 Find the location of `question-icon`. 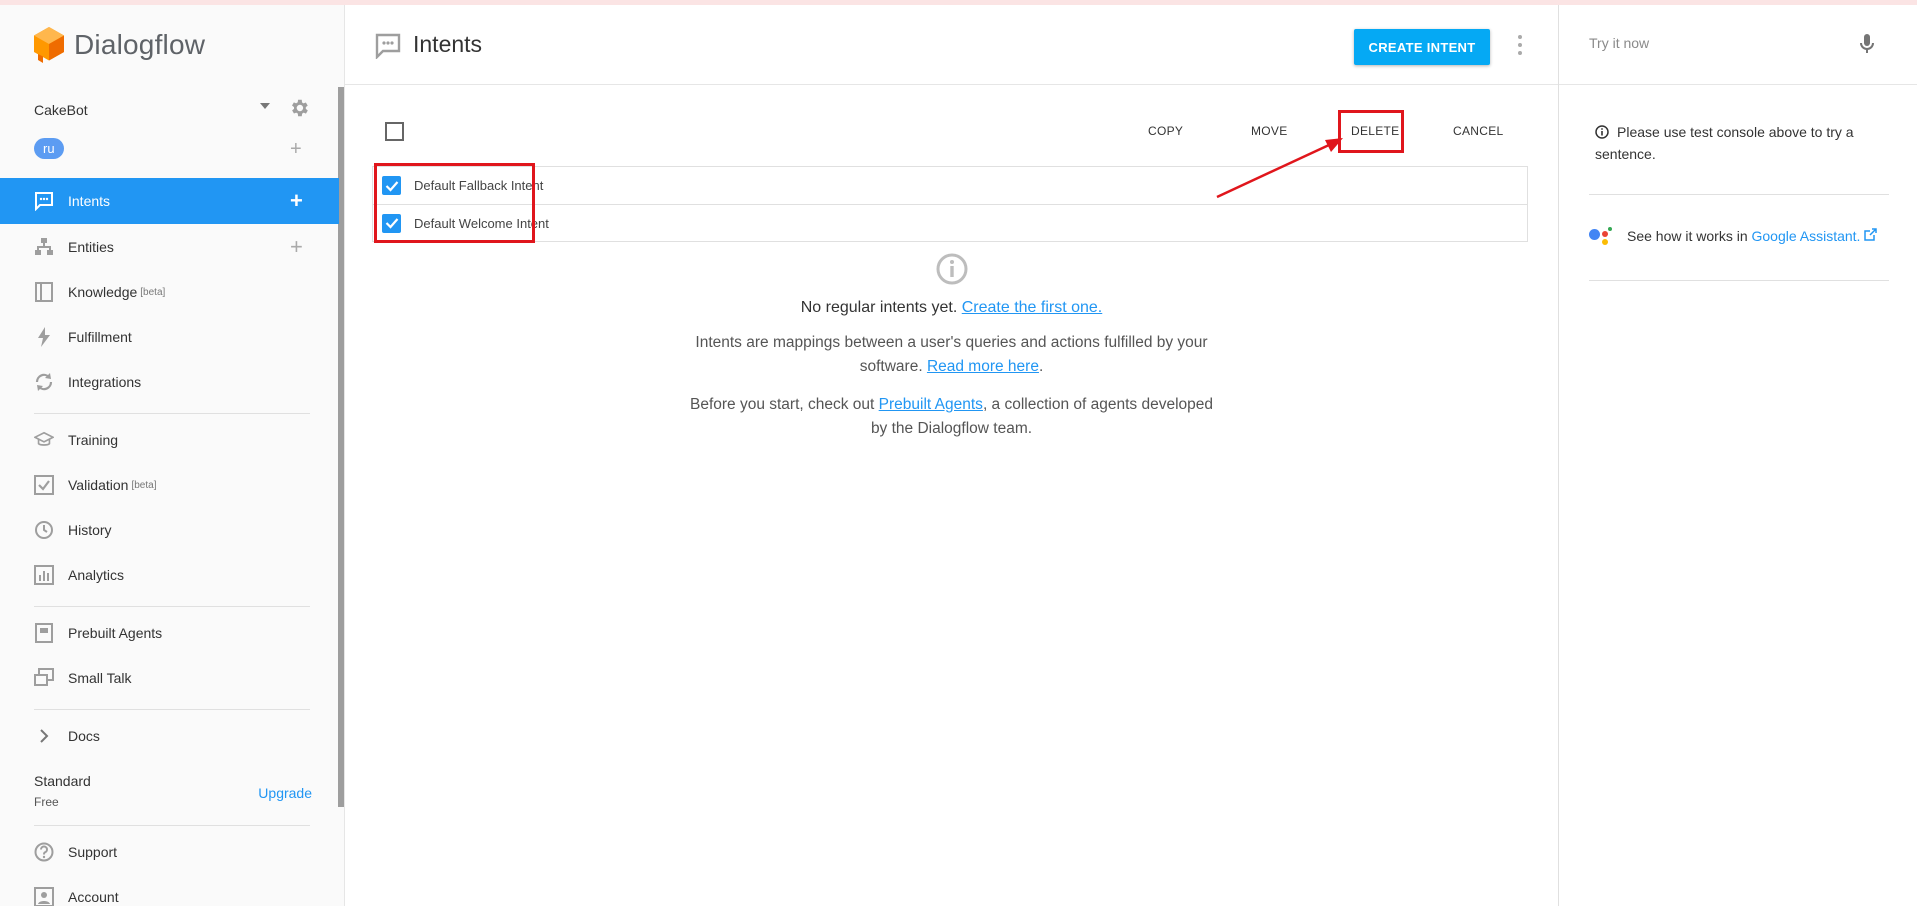

question-icon is located at coordinates (44, 852).